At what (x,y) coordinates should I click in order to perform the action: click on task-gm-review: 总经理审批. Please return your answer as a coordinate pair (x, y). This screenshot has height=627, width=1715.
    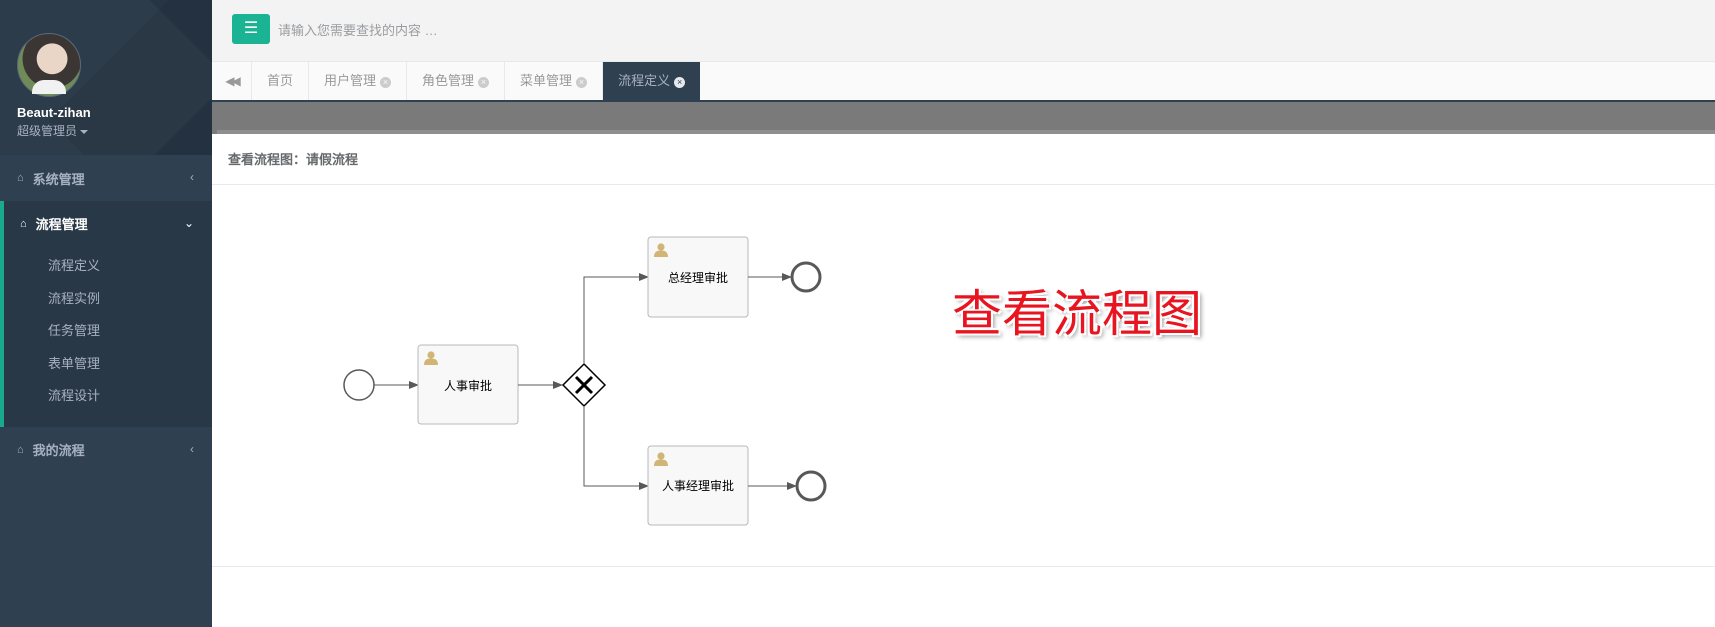
    Looking at the image, I should click on (698, 277).